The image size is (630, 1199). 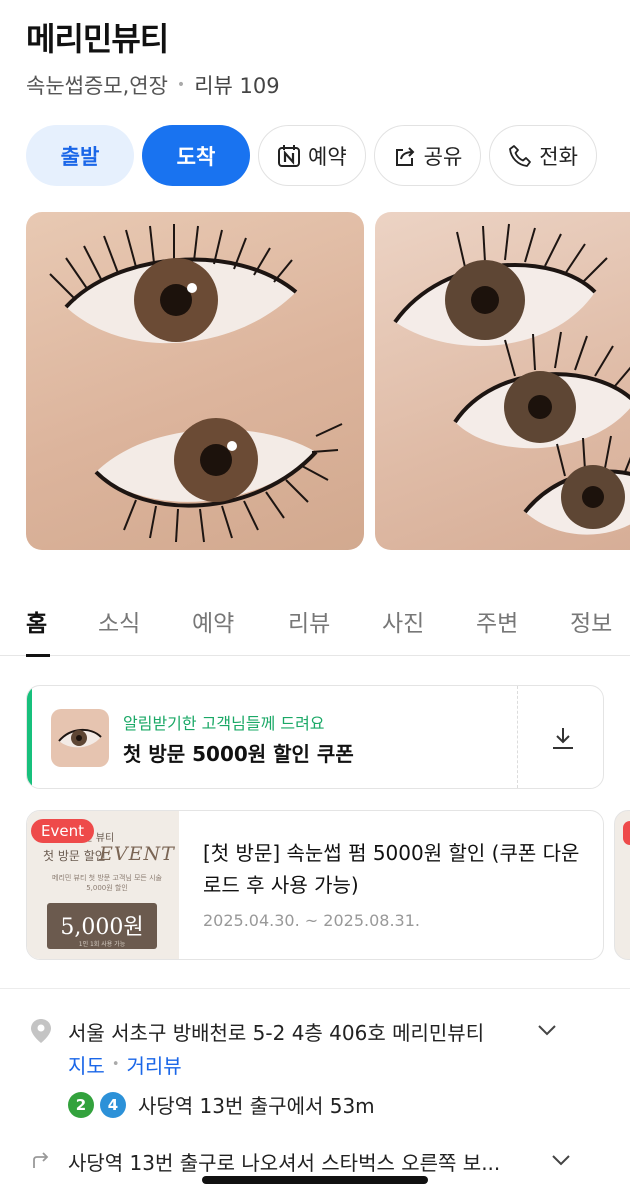 What do you see at coordinates (81, 1104) in the screenshot?
I see `subway-line-2-badge: 2` at bounding box center [81, 1104].